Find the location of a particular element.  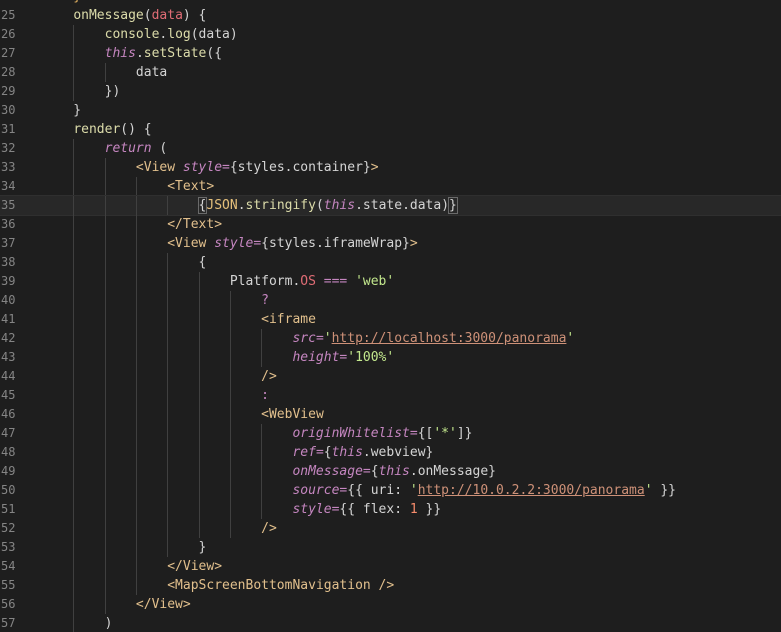

code-line: 28 data is located at coordinates (390, 72).